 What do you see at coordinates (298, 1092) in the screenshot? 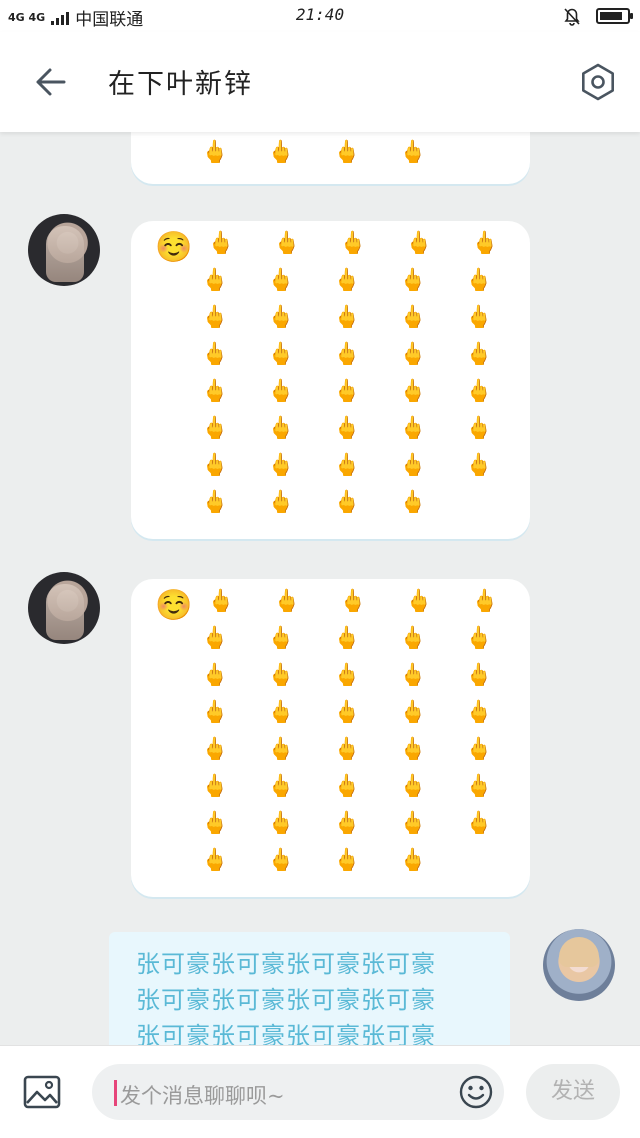
I see `message-input: 发个消息聊聊呗~` at bounding box center [298, 1092].